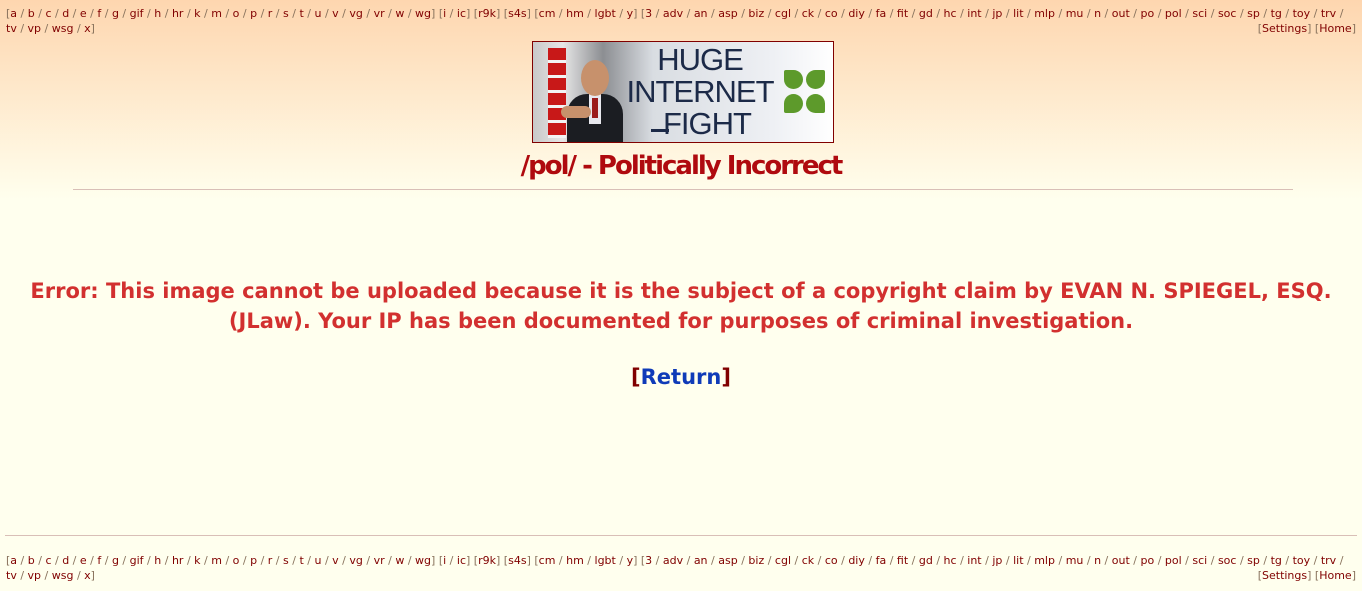 The image size is (1362, 591). I want to click on bottom-board-link-co: co, so click(831, 560).